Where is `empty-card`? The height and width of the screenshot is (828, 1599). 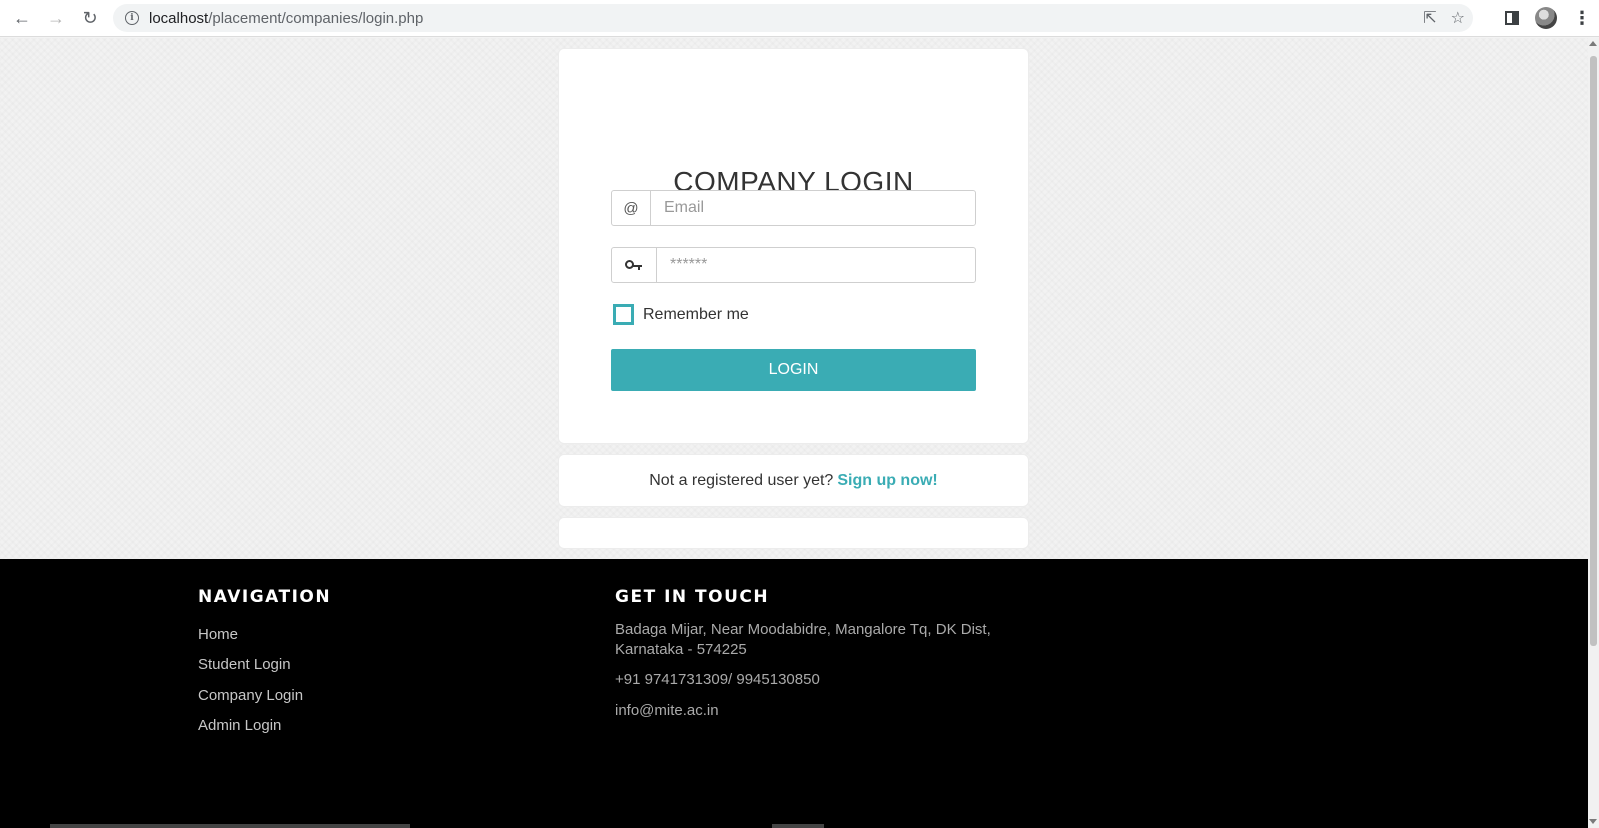 empty-card is located at coordinates (793, 533).